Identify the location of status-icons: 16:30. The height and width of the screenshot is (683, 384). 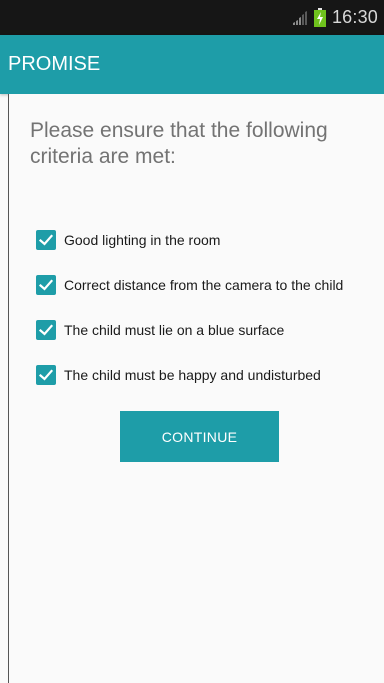
(335, 17).